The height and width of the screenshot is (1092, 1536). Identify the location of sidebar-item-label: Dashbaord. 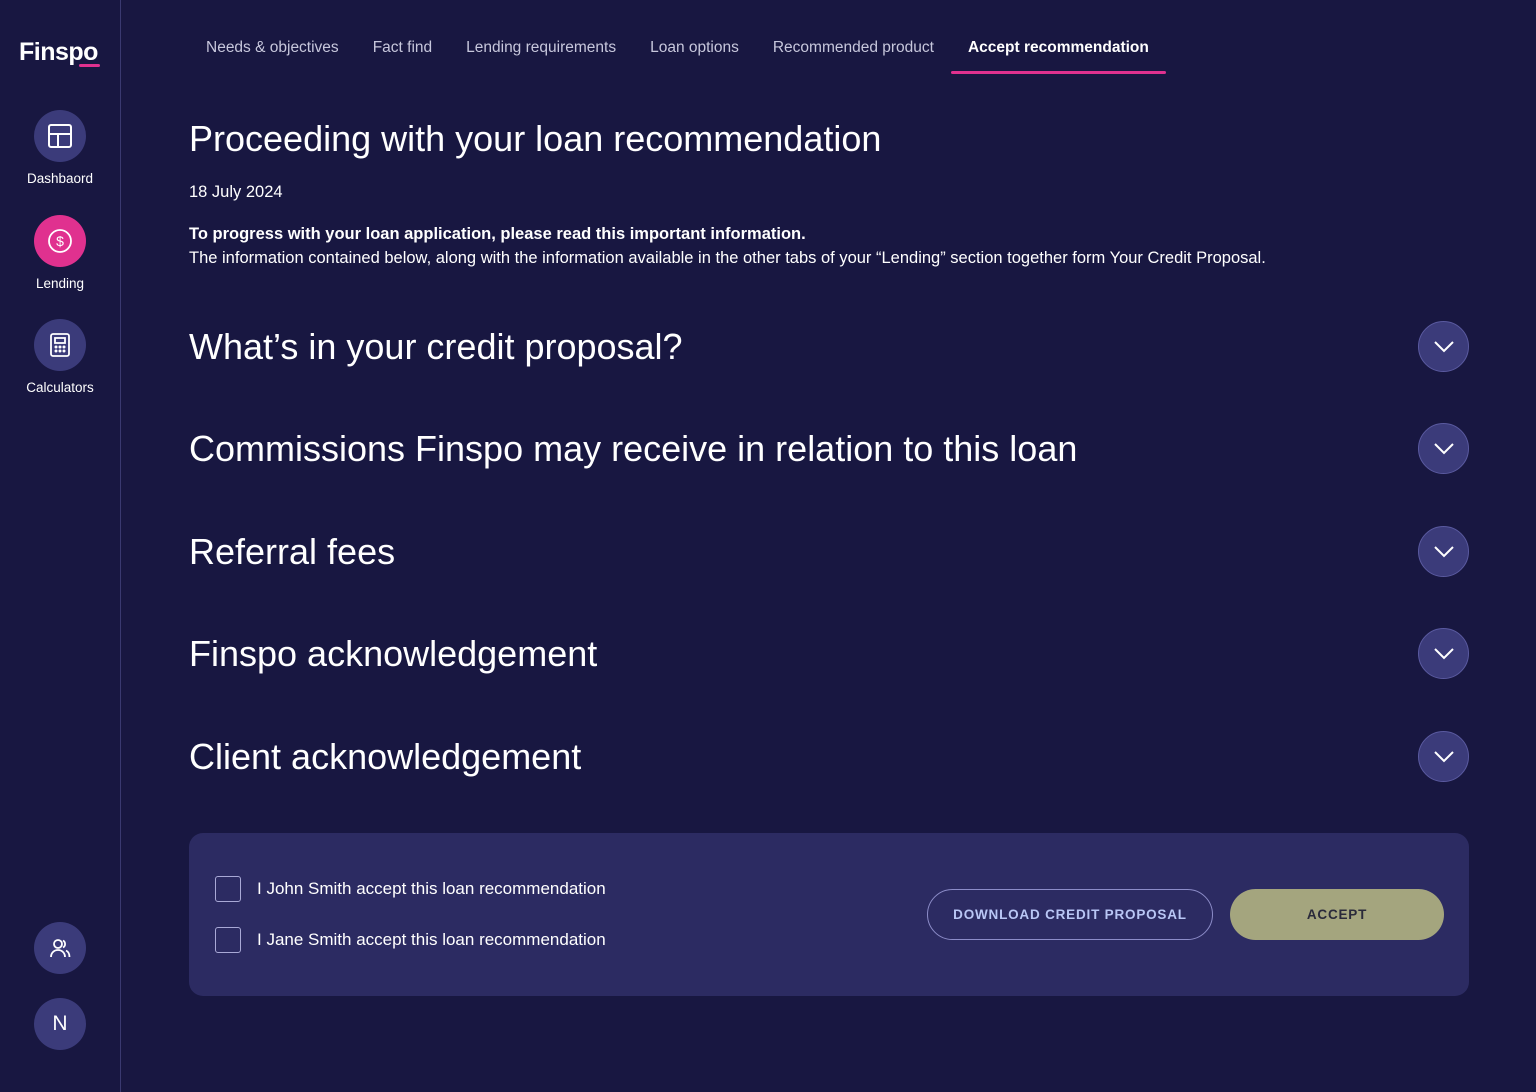
(60, 178).